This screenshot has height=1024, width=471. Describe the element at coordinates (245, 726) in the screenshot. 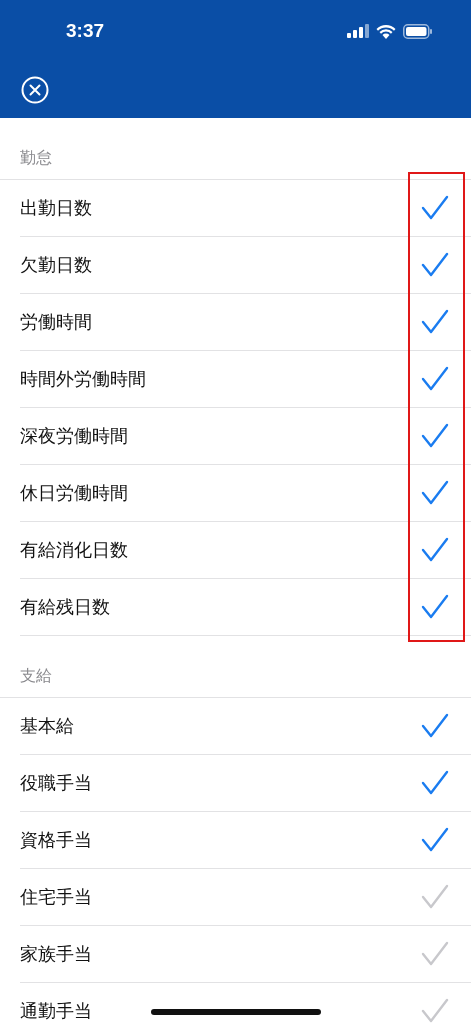

I see `list-item: 基本給` at that location.